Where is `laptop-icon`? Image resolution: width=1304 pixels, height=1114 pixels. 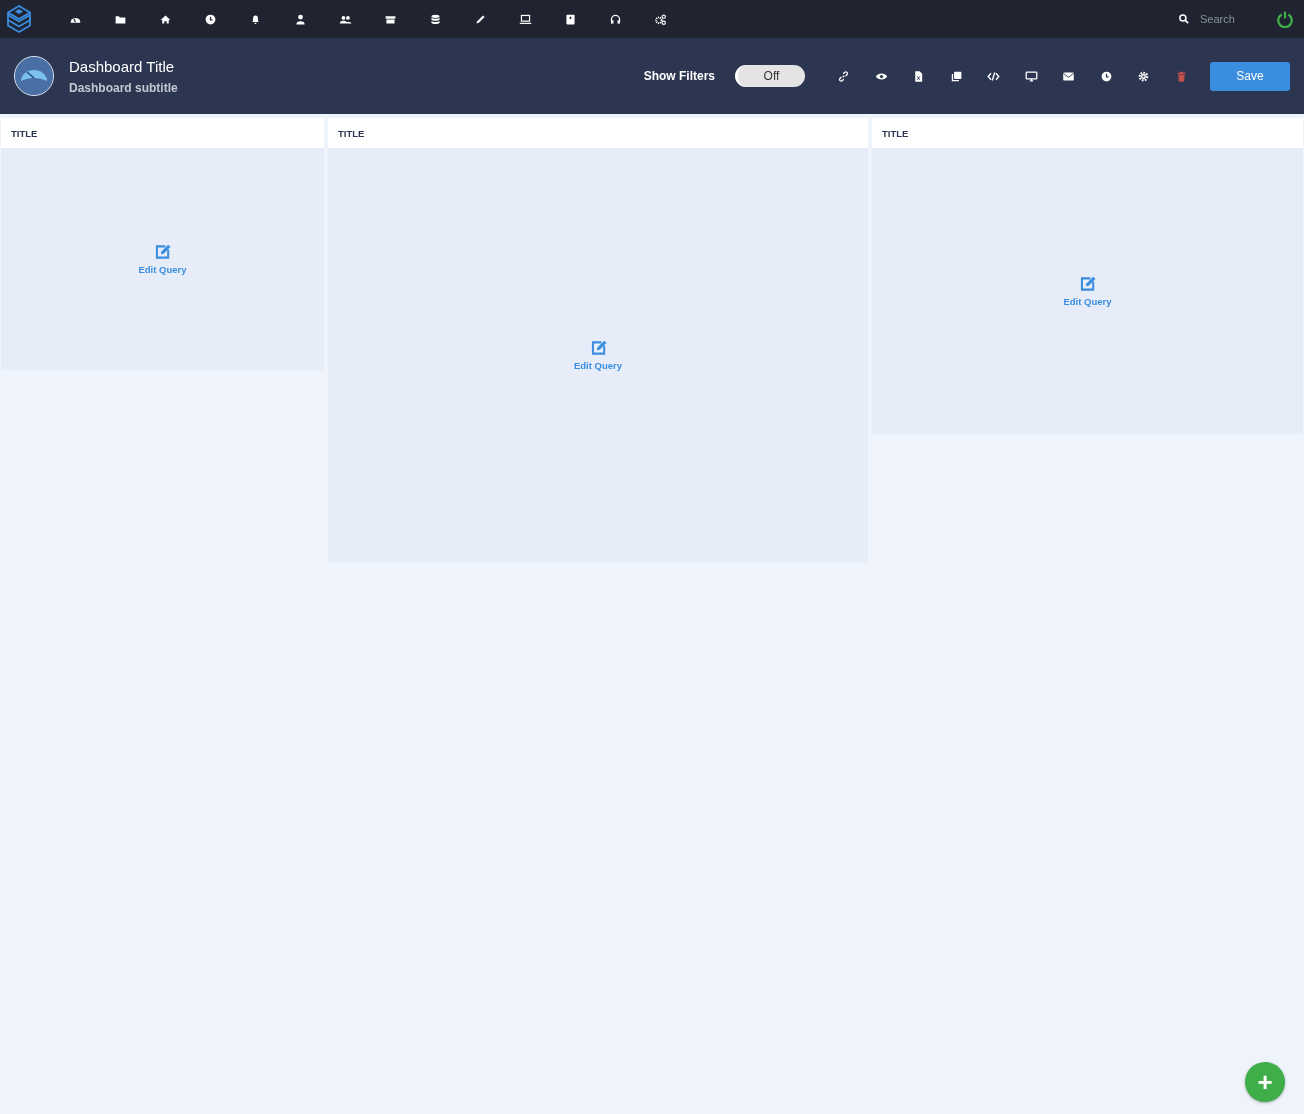 laptop-icon is located at coordinates (525, 19).